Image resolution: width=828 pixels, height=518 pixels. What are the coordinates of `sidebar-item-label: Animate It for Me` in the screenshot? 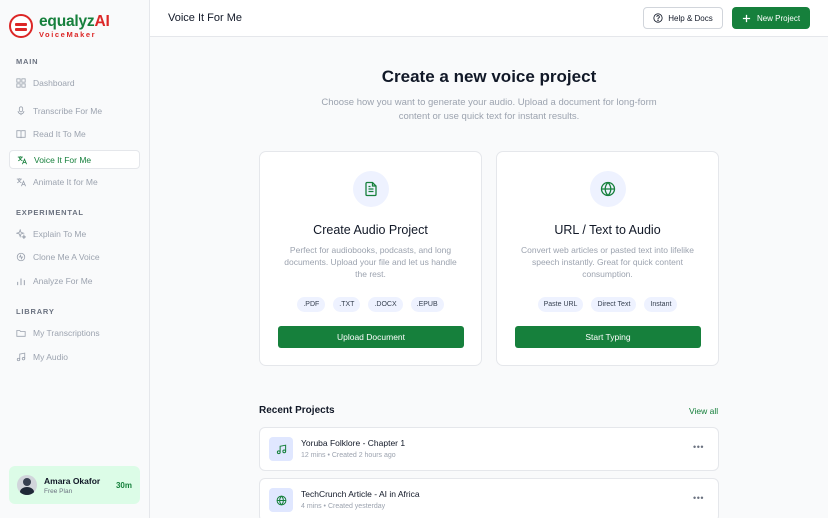 It's located at (65, 181).